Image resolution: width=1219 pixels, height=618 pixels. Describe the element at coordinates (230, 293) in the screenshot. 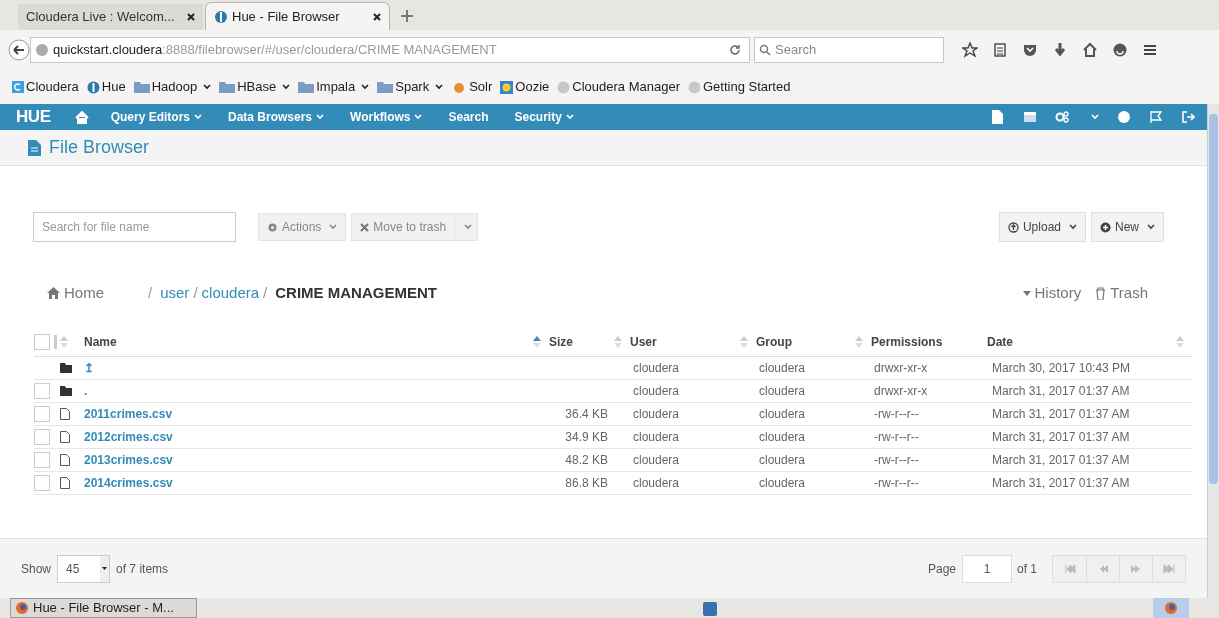

I see `breadcrumb-link: cloudera` at that location.